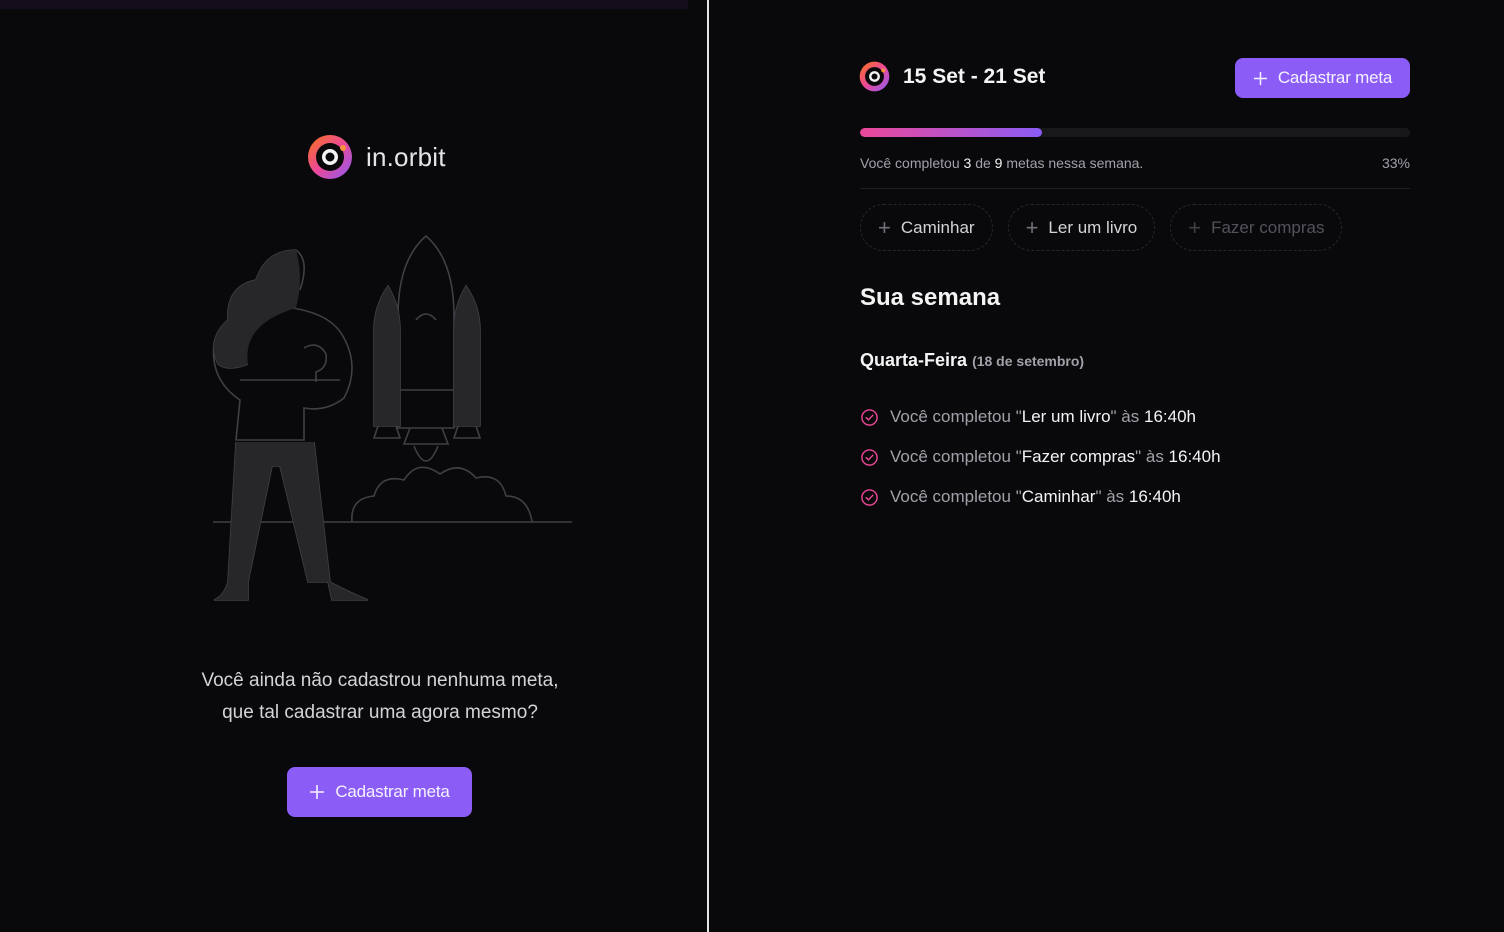  I want to click on progress-total-count: 9, so click(998, 163).